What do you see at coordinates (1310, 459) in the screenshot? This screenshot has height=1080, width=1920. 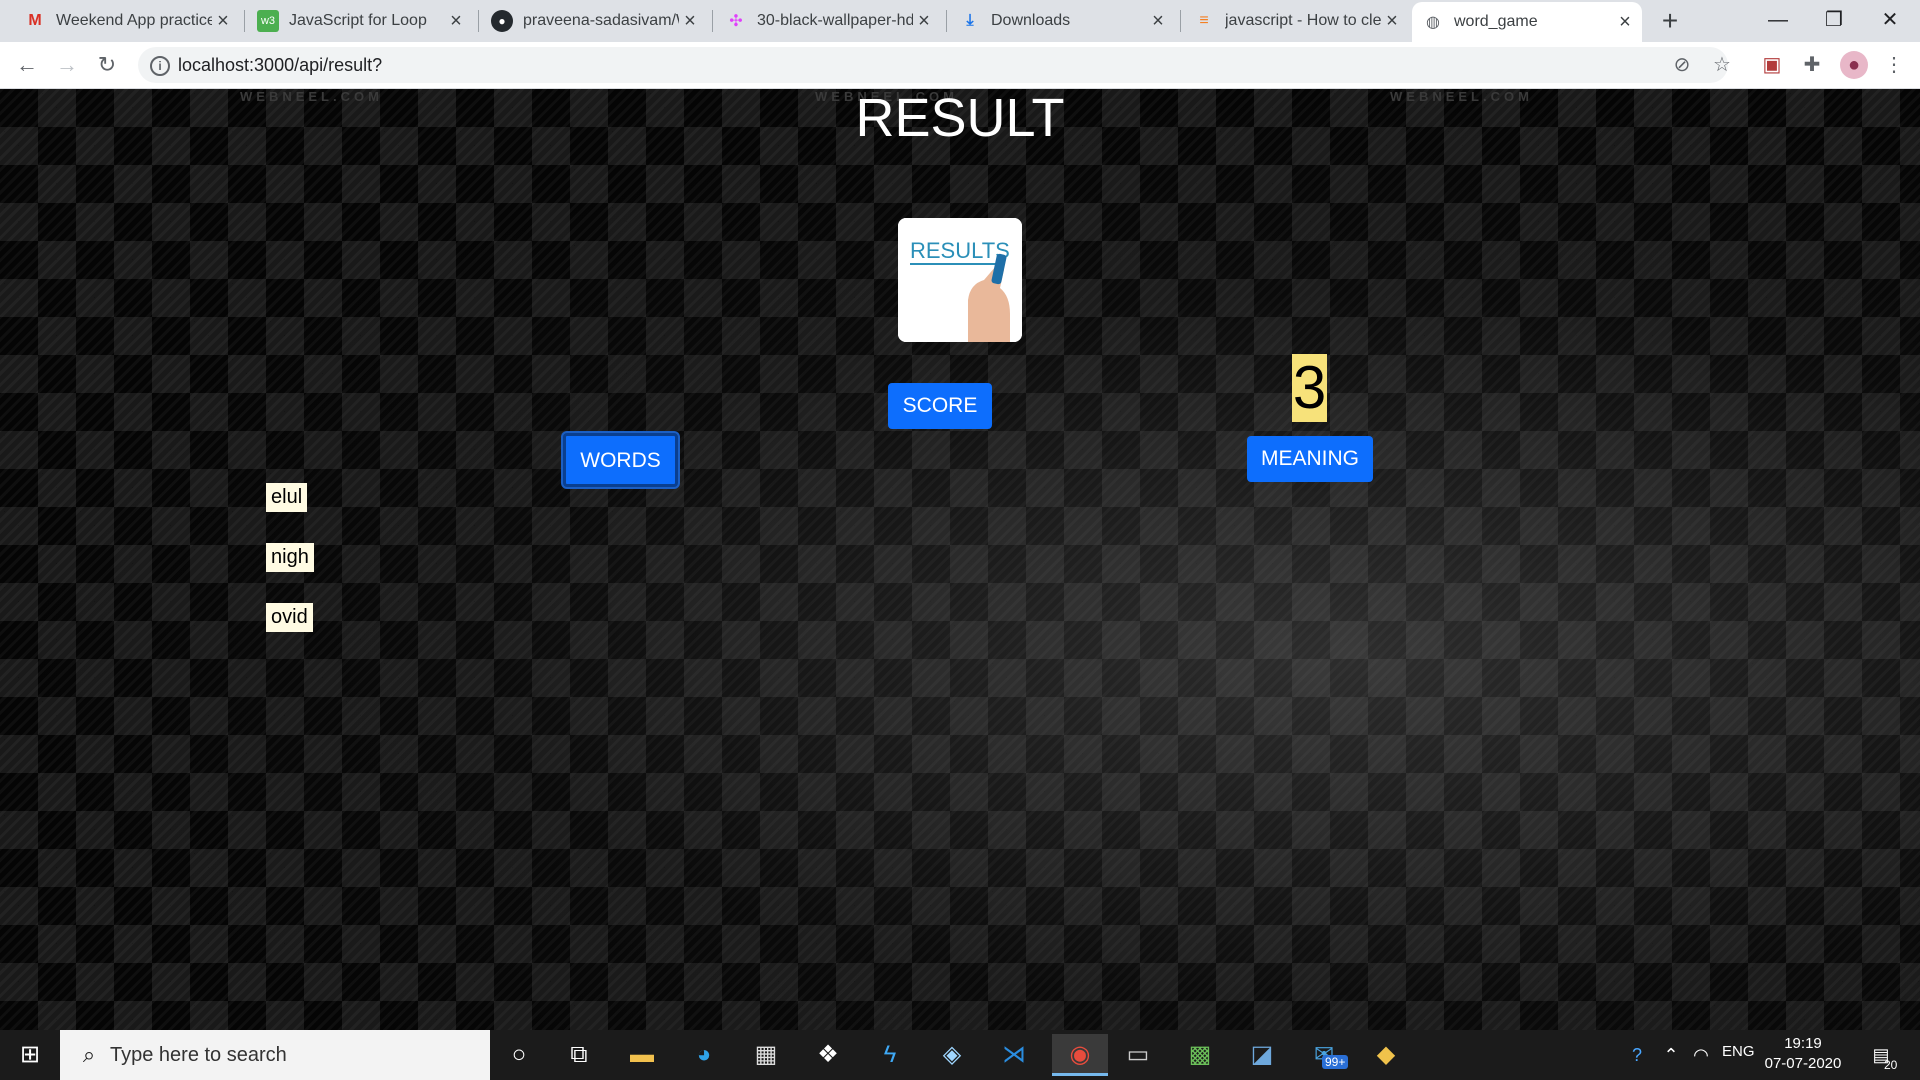 I see `meaning-button: MEANING` at bounding box center [1310, 459].